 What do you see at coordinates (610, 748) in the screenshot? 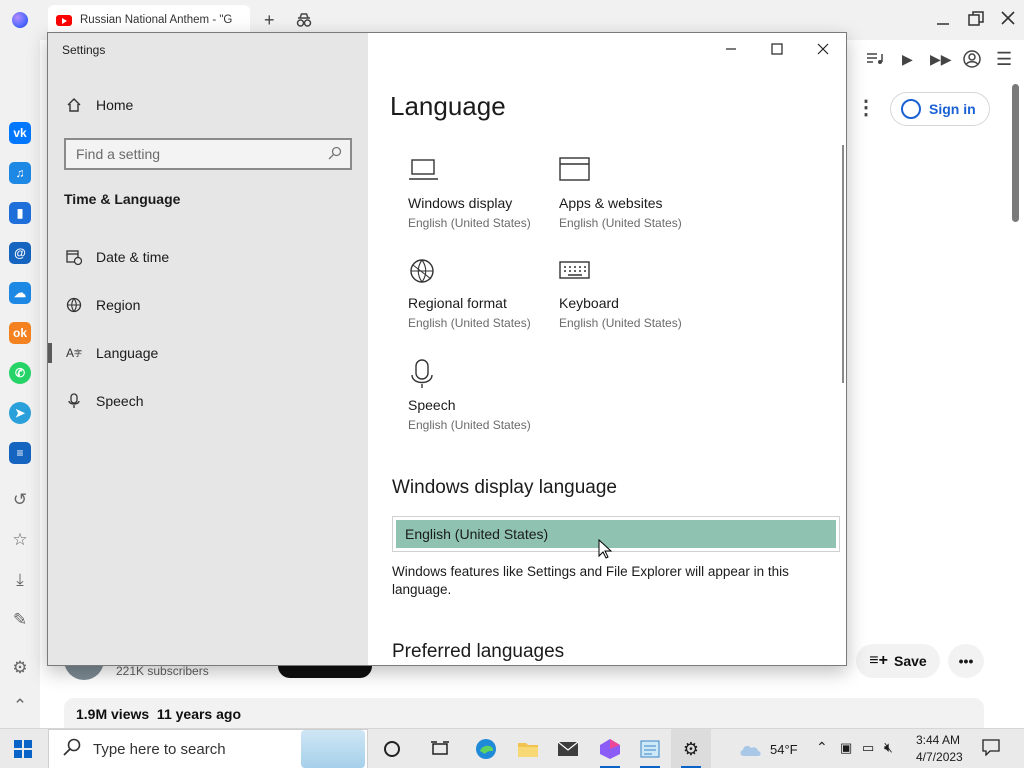
I see `browser-taskbar-icon` at bounding box center [610, 748].